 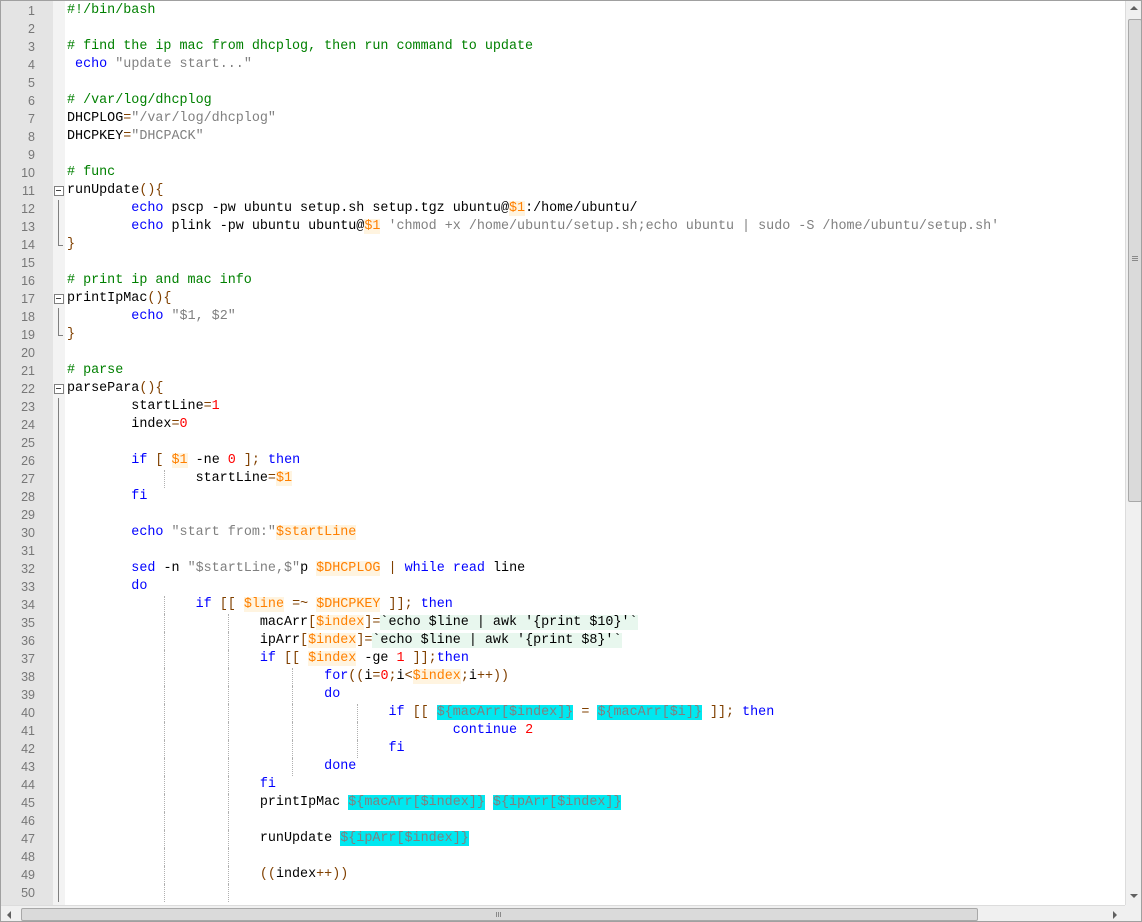 I want to click on expansion-token: ${macArr[$index]}, so click(x=505, y=712).